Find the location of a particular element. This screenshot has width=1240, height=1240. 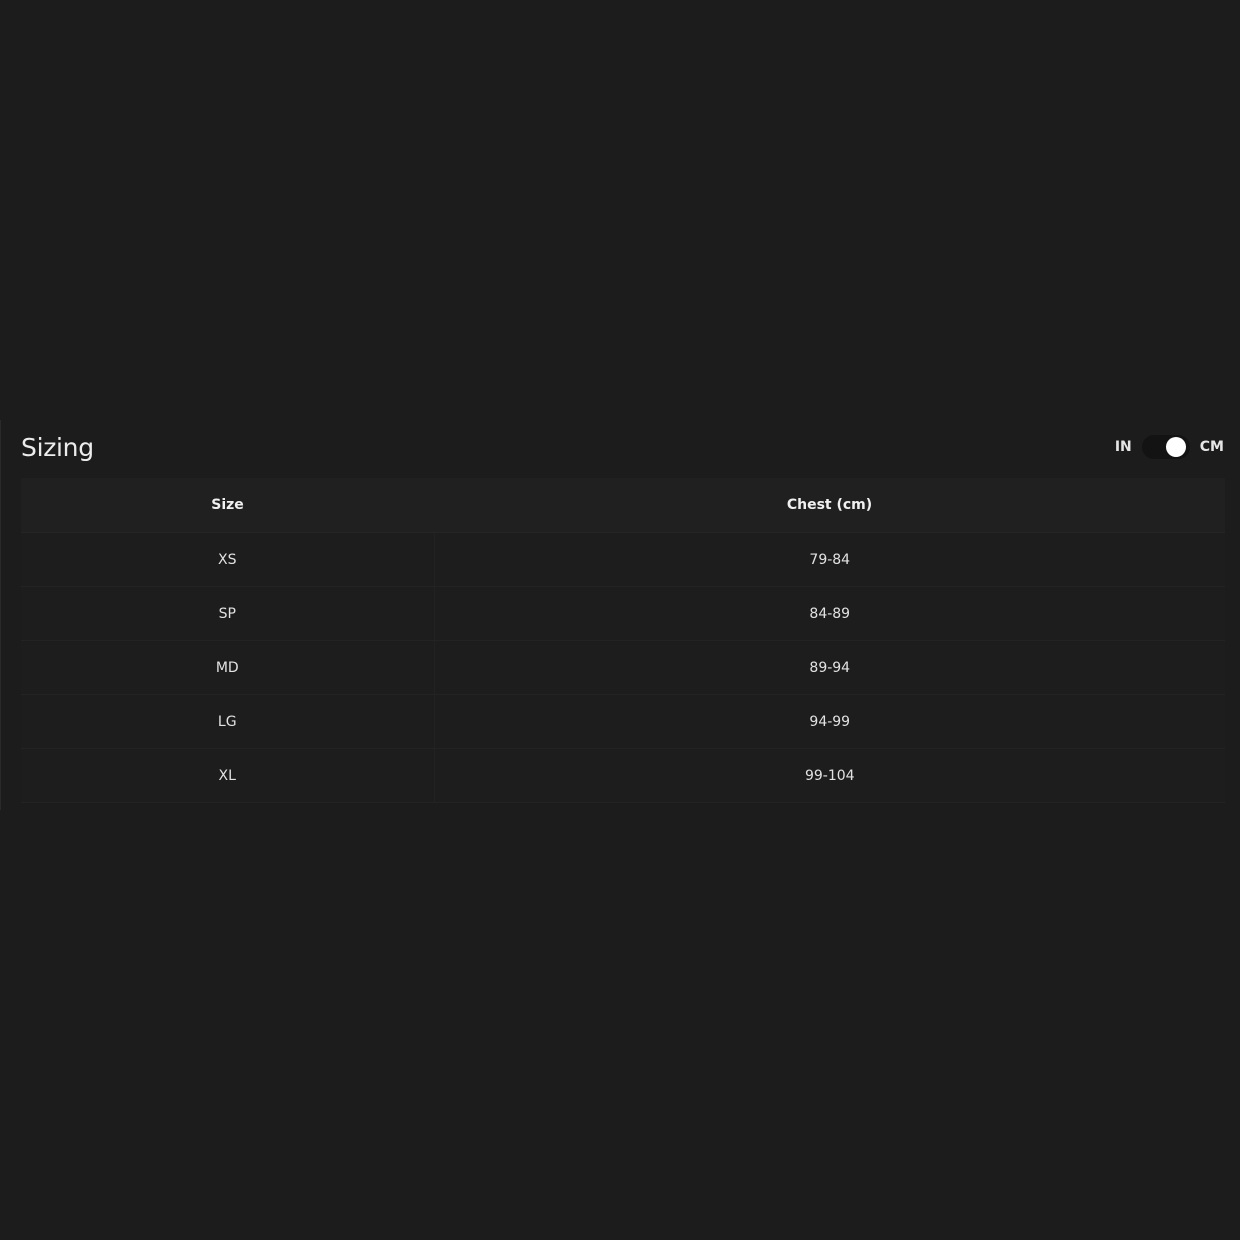

size-cell: XS is located at coordinates (228, 559).